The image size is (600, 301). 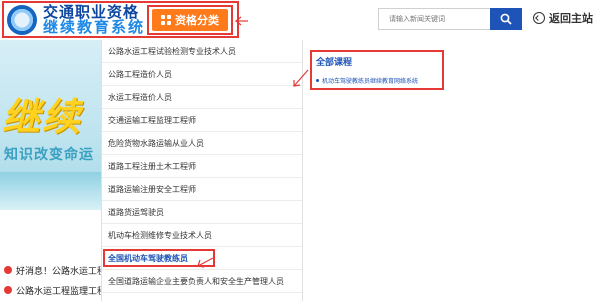 What do you see at coordinates (202, 120) in the screenshot?
I see `dropdown-item: 交通运输工程监理工程师` at bounding box center [202, 120].